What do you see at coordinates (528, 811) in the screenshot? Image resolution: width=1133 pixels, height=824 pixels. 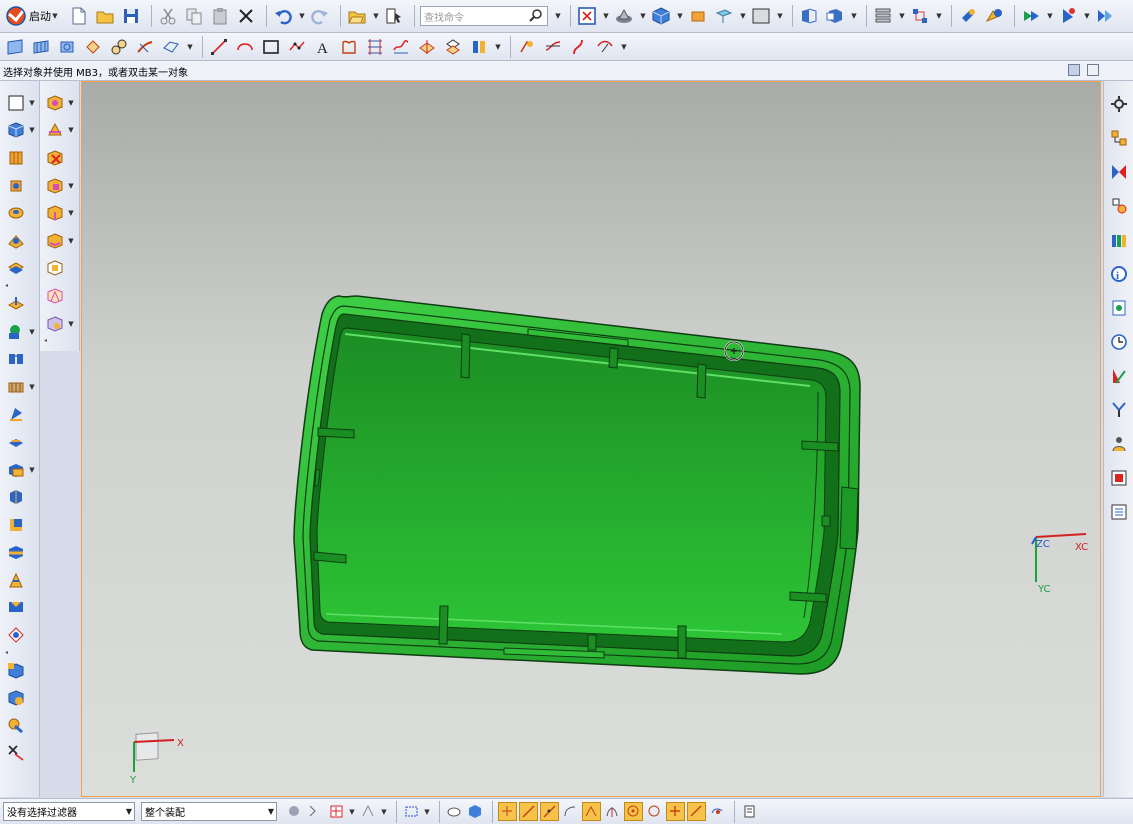 I see `midpoint-snap-icon` at bounding box center [528, 811].